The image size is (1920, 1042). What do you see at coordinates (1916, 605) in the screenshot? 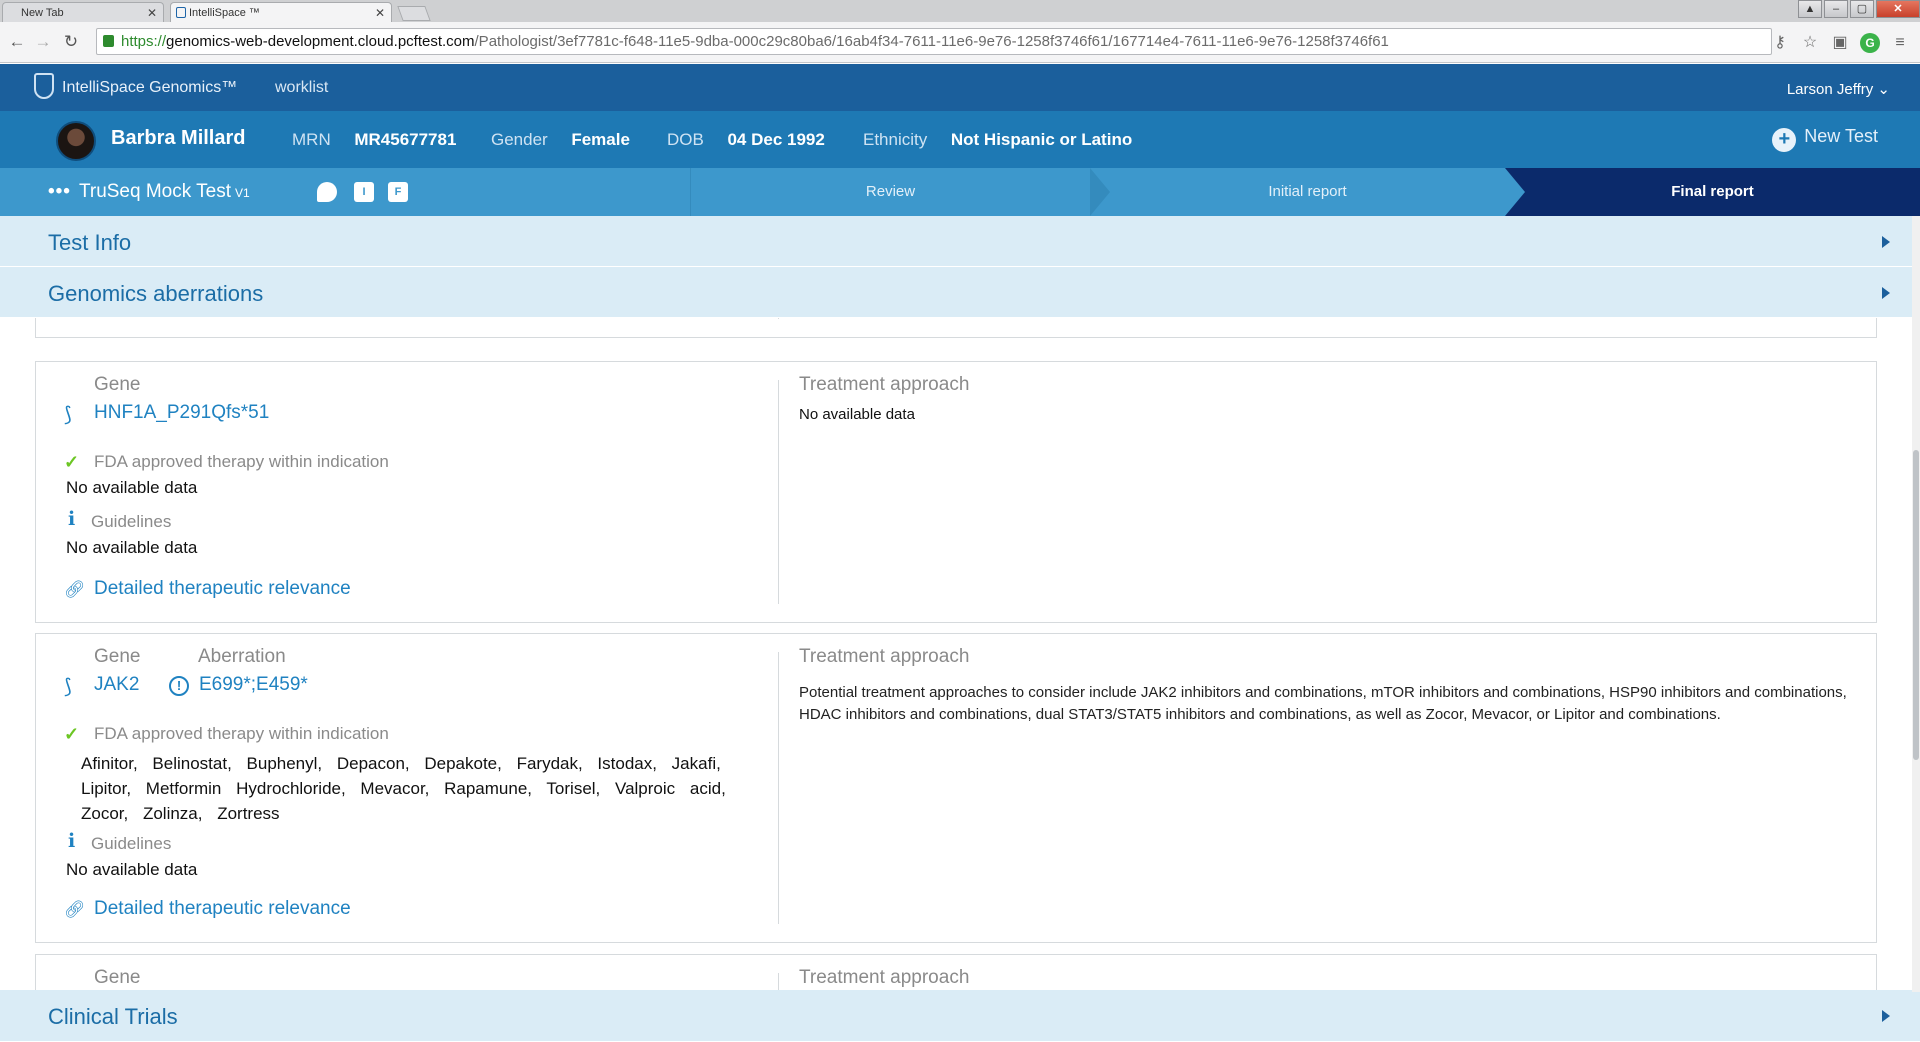
I see `scrollbar-thumb` at bounding box center [1916, 605].